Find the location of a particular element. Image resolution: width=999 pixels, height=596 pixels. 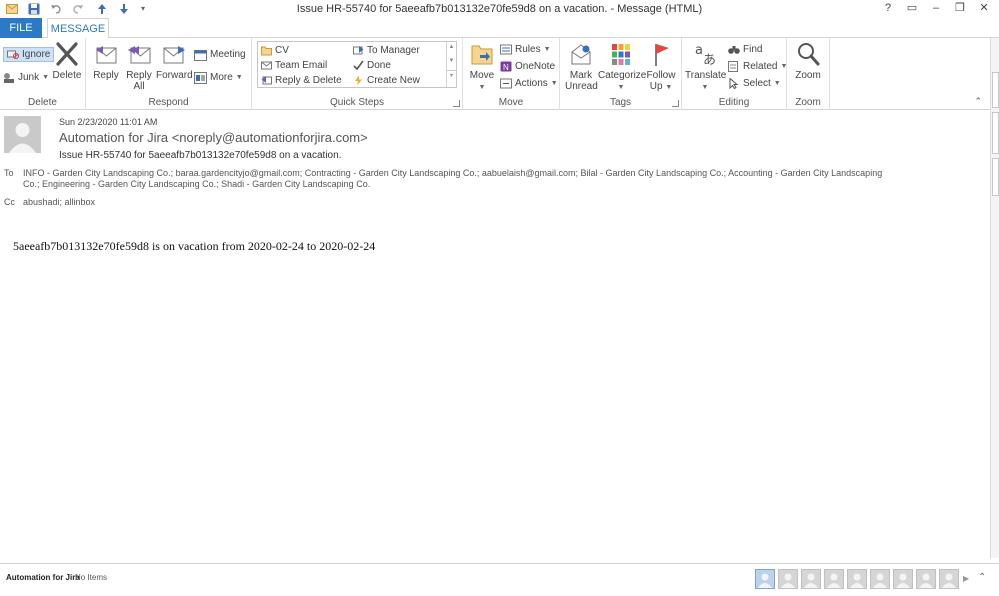

select-button: Select ▼ is located at coordinates (754, 83).